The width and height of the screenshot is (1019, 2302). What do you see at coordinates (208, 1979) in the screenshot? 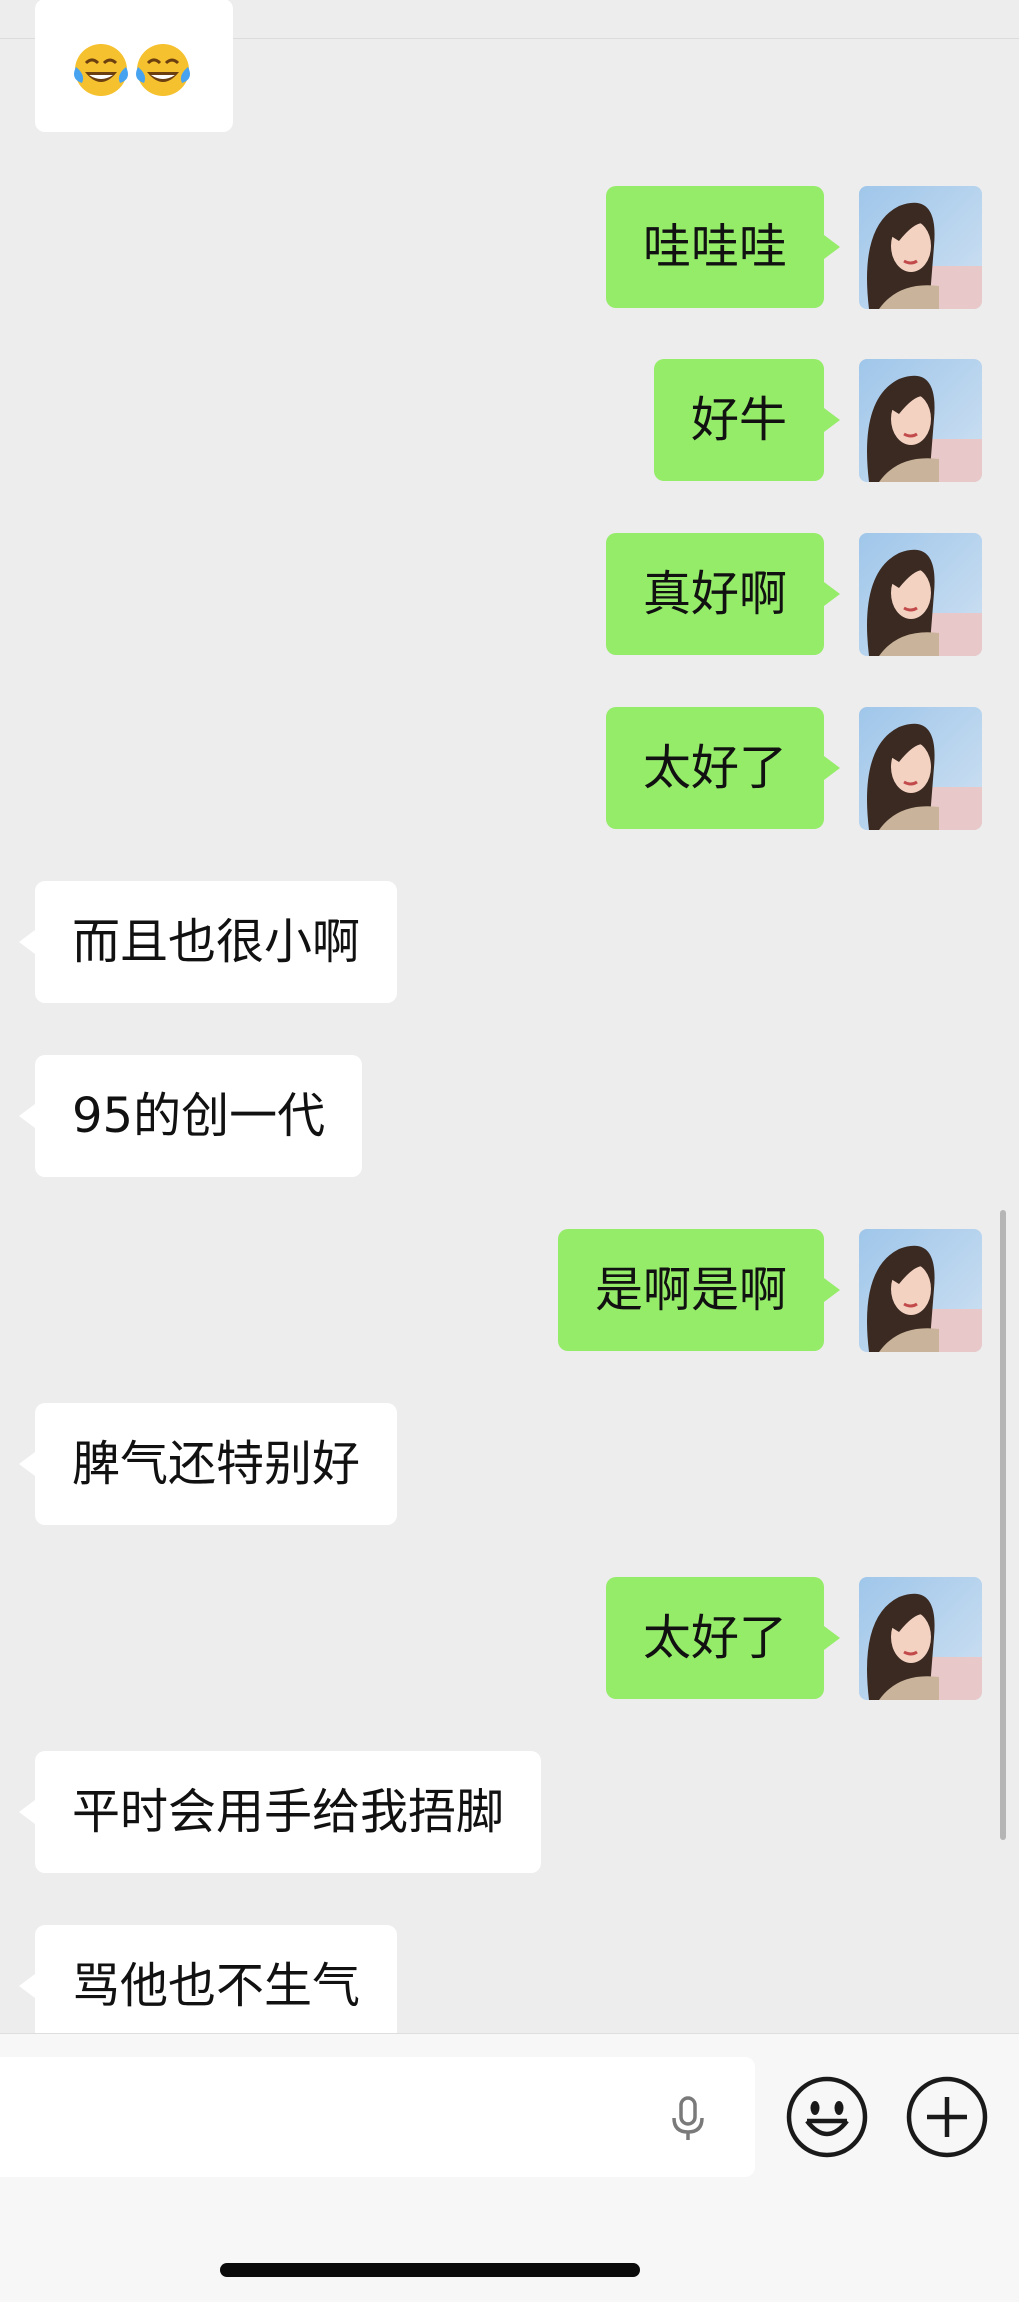
I see `received-message-bubble: 骂他也不生气` at bounding box center [208, 1979].